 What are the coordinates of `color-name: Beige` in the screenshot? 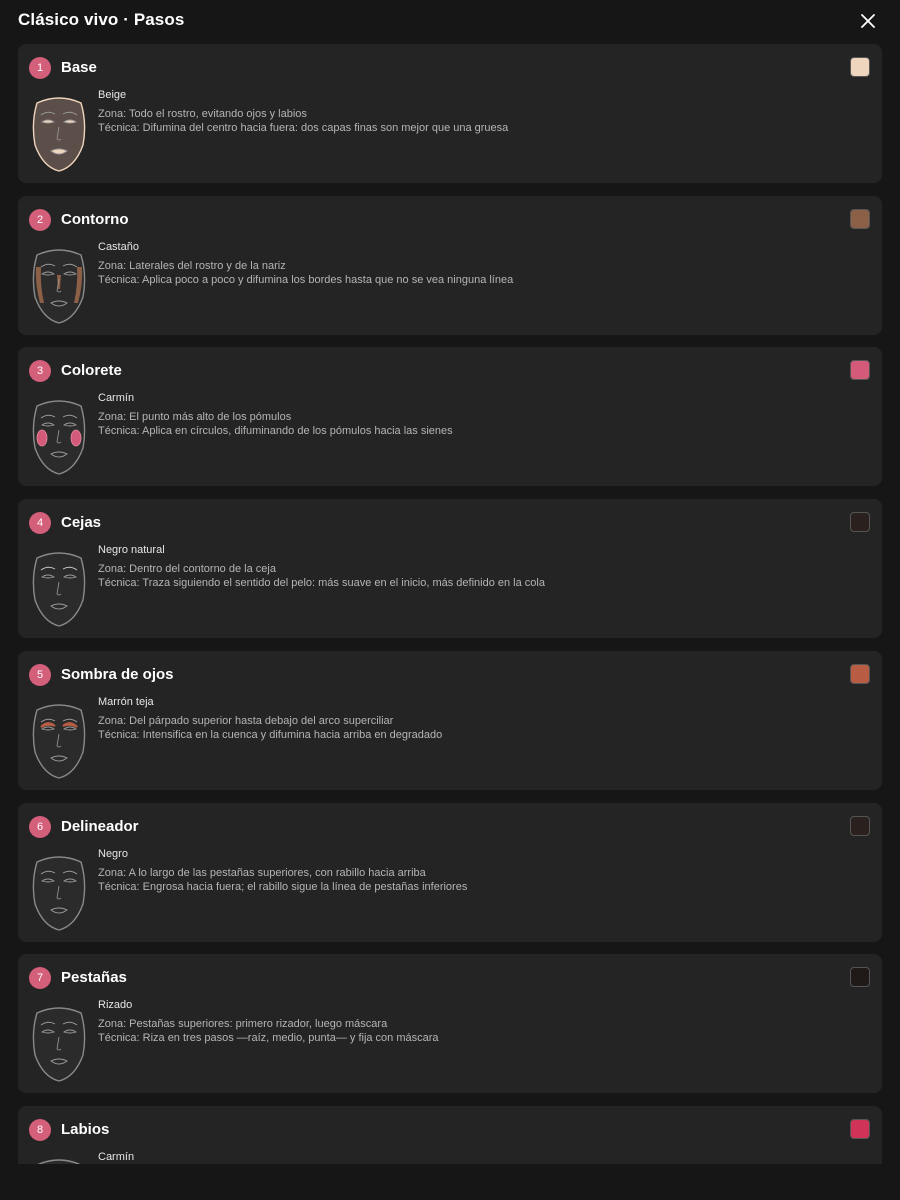 It's located at (112, 95).